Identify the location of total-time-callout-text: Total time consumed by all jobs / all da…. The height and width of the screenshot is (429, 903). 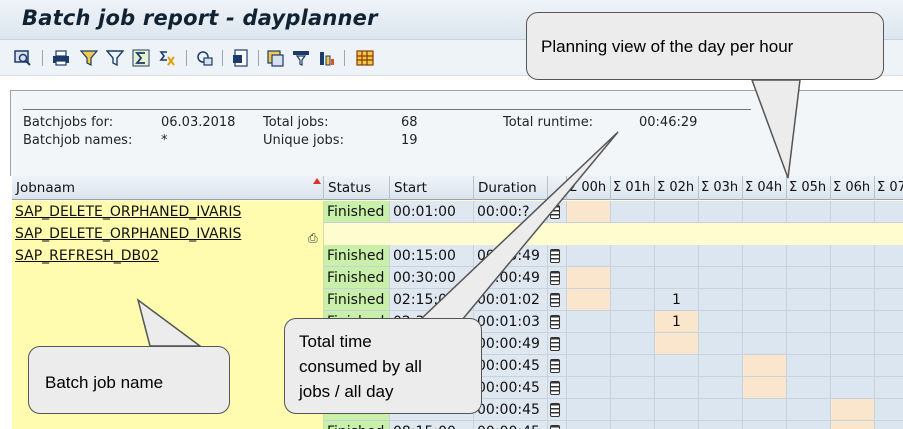
(360, 366).